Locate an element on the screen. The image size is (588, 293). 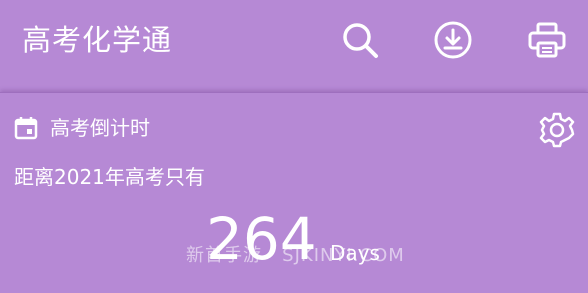
countdown-subtitle: 距离2021年高考只有 is located at coordinates (109, 177).